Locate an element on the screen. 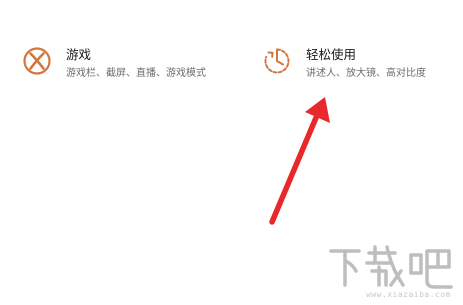  watermark-logo: www.xiazaiba.com is located at coordinates (390, 270).